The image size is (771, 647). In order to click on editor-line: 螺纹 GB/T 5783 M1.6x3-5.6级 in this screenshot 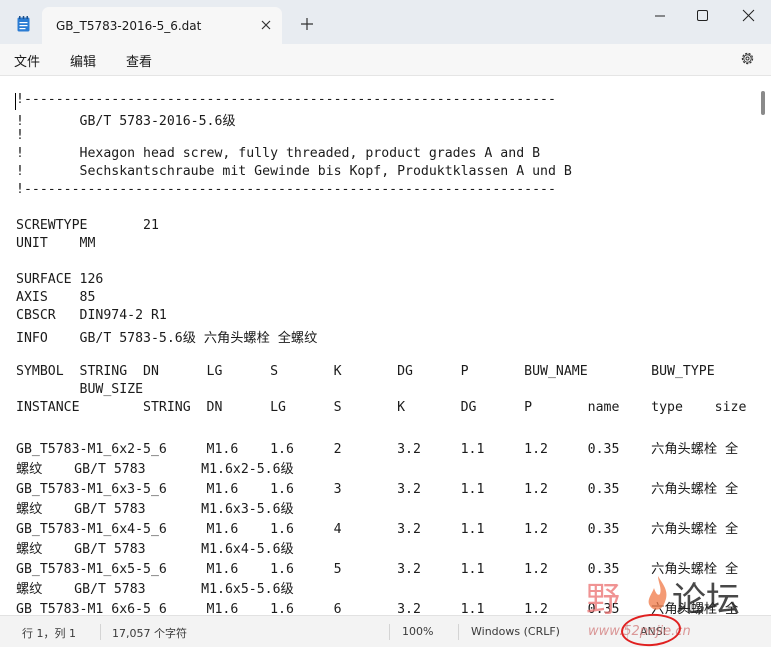, I will do `click(155, 509)`.